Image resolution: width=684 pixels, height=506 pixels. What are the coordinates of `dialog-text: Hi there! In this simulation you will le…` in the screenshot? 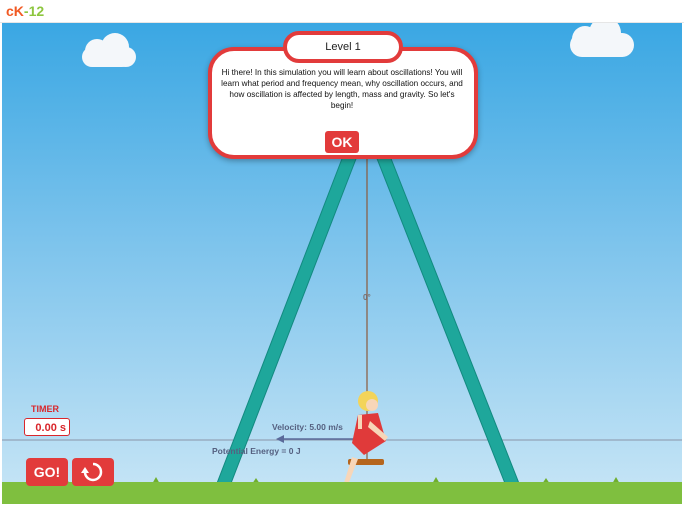 It's located at (342, 89).